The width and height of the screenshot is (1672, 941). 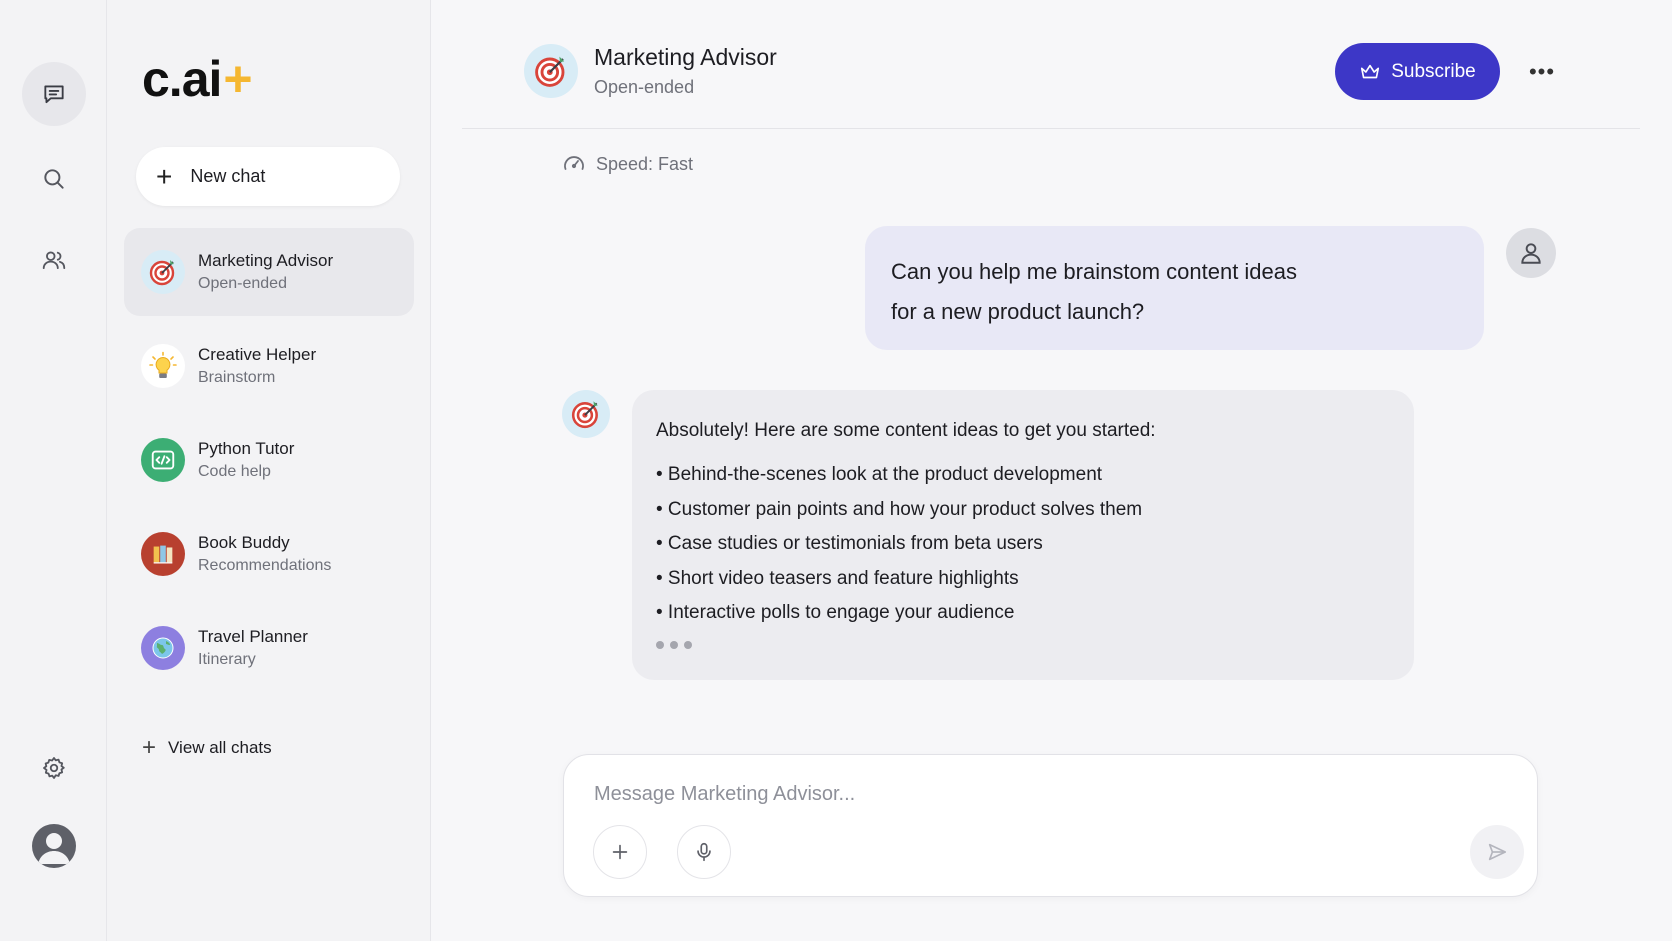 I want to click on subscribe-button: Subscribe, so click(x=1417, y=71).